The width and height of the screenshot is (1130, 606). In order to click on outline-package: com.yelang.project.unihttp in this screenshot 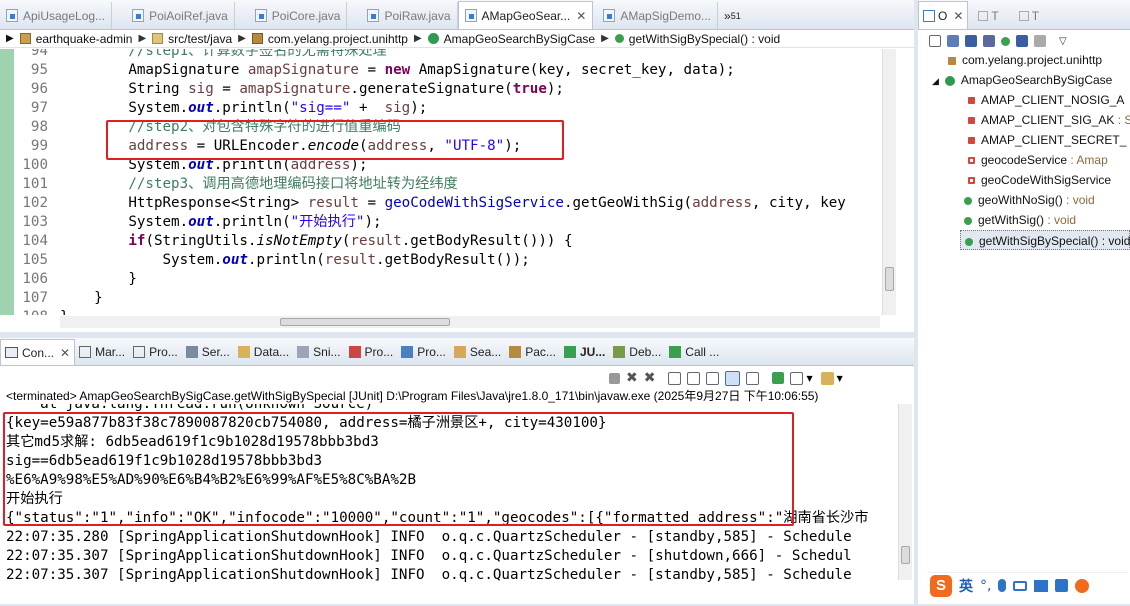, I will do `click(1025, 60)`.